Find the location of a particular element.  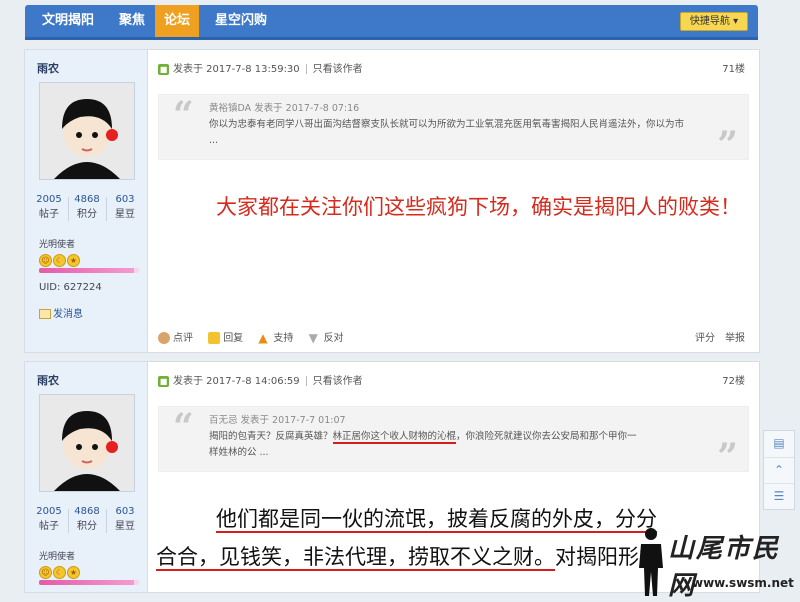

post-time: 发表于 2017-7-8 14:06:59 is located at coordinates (236, 381).